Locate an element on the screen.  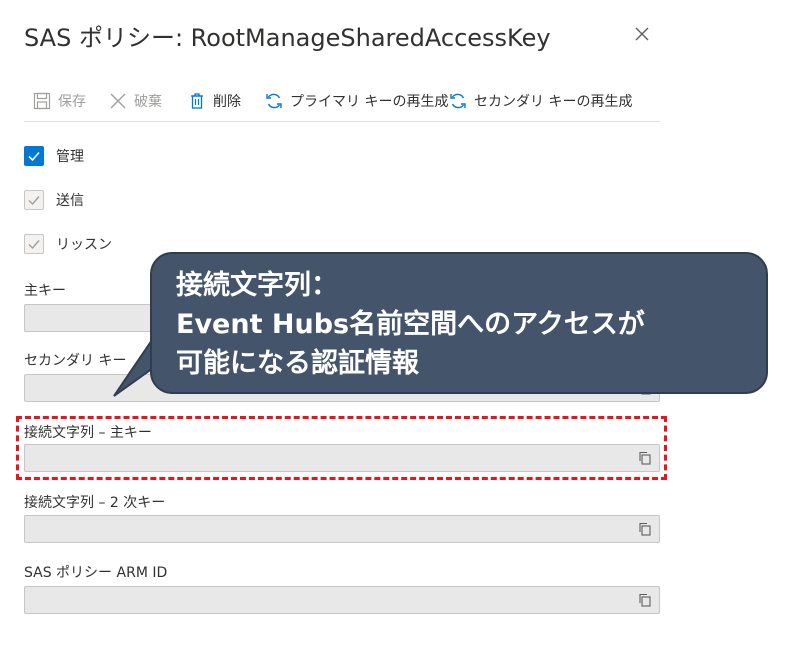
save-icon is located at coordinates (42, 101).